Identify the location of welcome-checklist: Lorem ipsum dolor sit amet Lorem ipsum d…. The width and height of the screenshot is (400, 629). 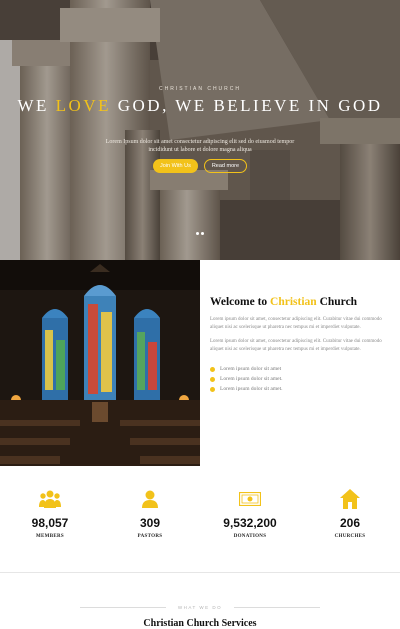
(300, 379).